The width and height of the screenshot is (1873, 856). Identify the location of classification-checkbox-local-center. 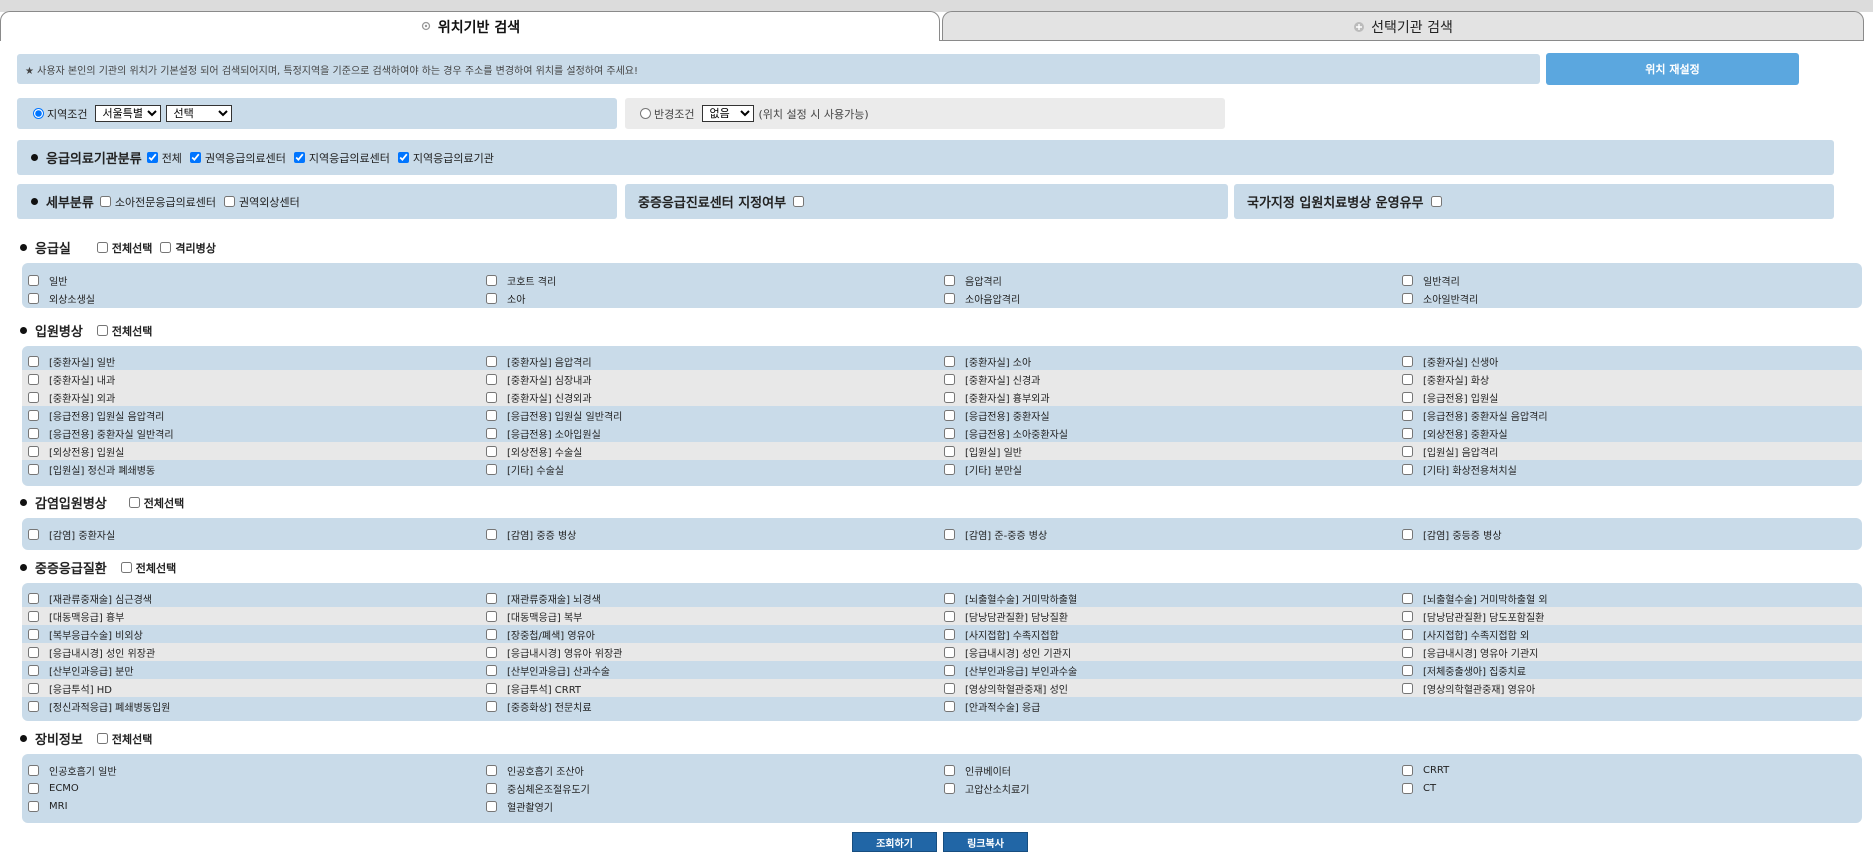
(299, 157).